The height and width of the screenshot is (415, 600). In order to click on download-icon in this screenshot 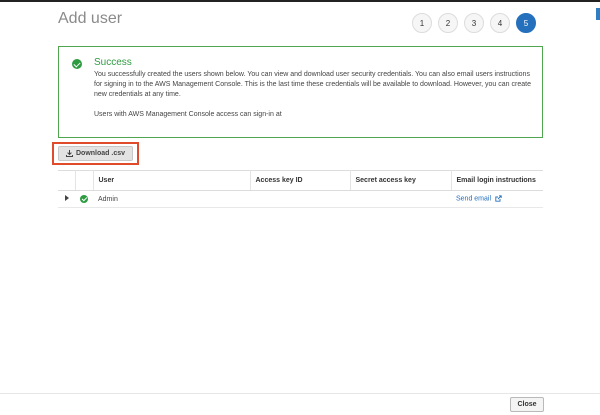, I will do `click(69, 153)`.